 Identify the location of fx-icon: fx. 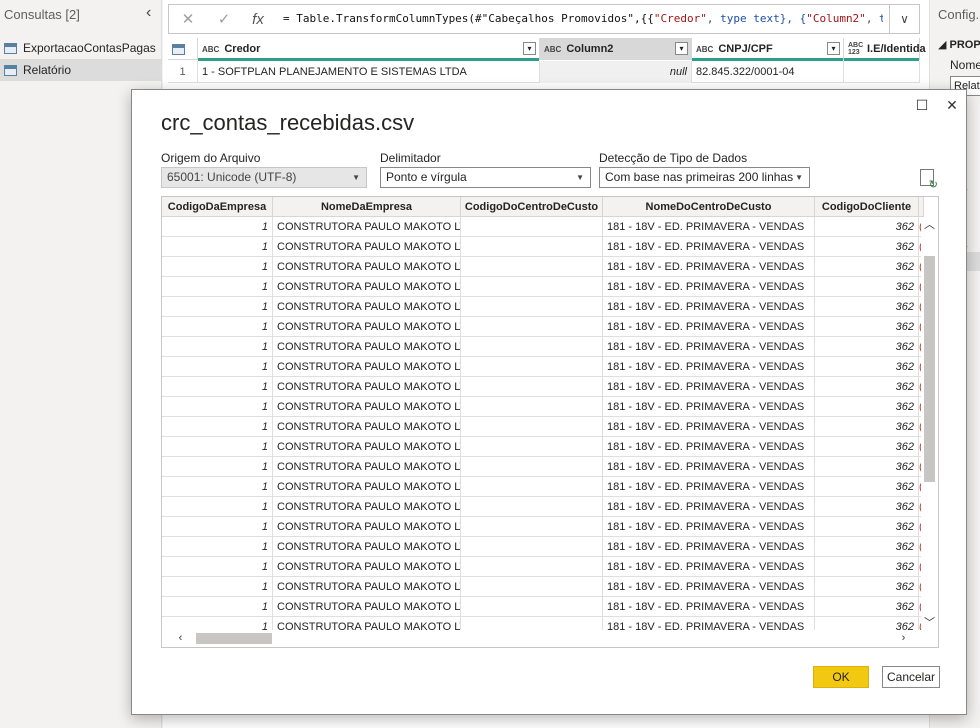
(258, 20).